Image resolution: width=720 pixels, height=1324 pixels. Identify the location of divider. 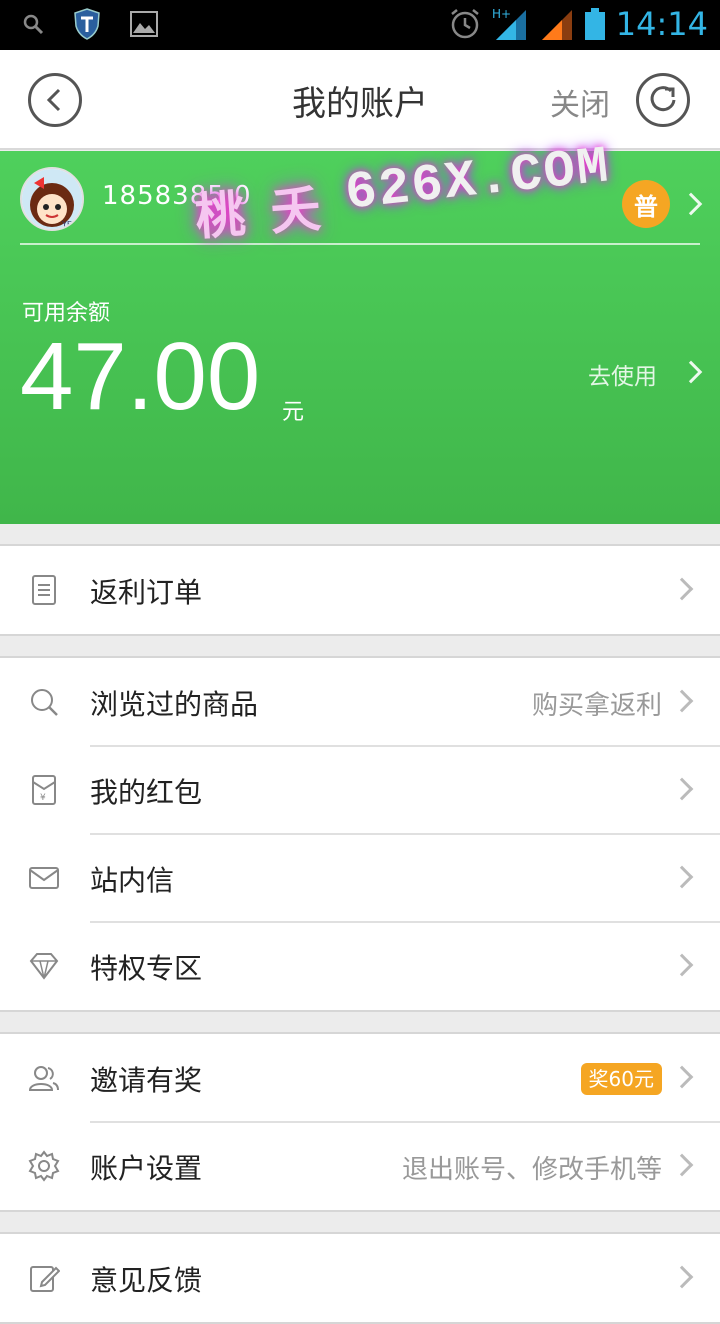
(360, 244).